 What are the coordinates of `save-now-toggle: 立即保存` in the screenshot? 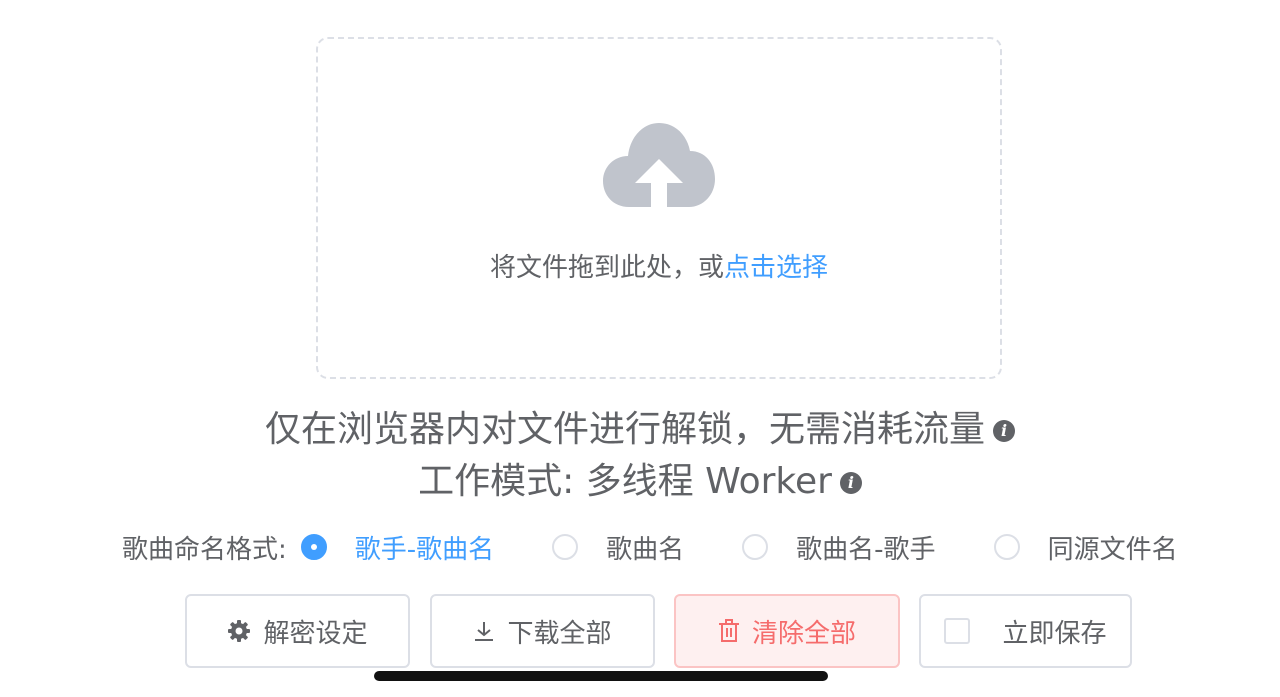 It's located at (1025, 631).